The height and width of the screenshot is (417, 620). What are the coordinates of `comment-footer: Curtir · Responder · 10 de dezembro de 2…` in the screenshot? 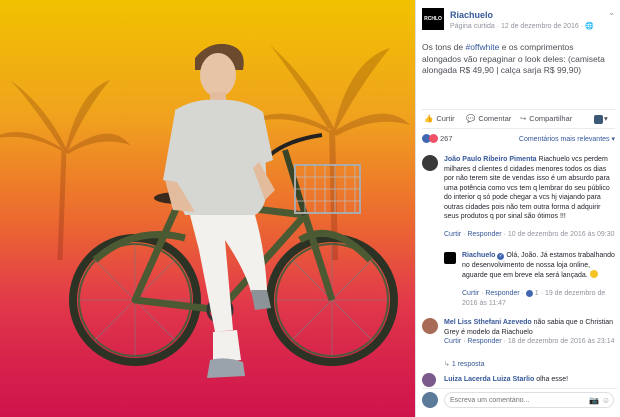 It's located at (529, 234).